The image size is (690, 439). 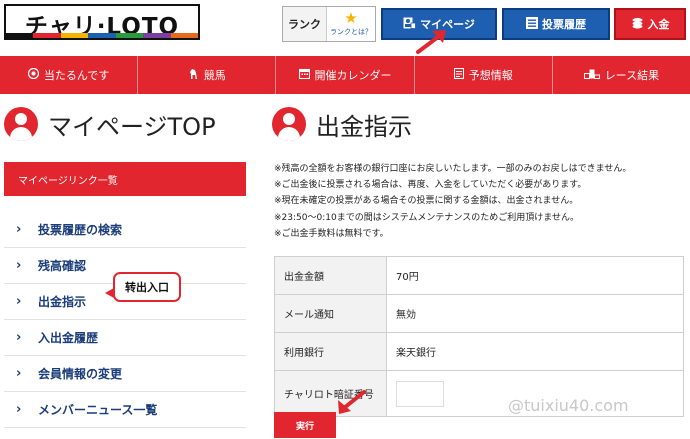 I want to click on target-icon, so click(x=33, y=74).